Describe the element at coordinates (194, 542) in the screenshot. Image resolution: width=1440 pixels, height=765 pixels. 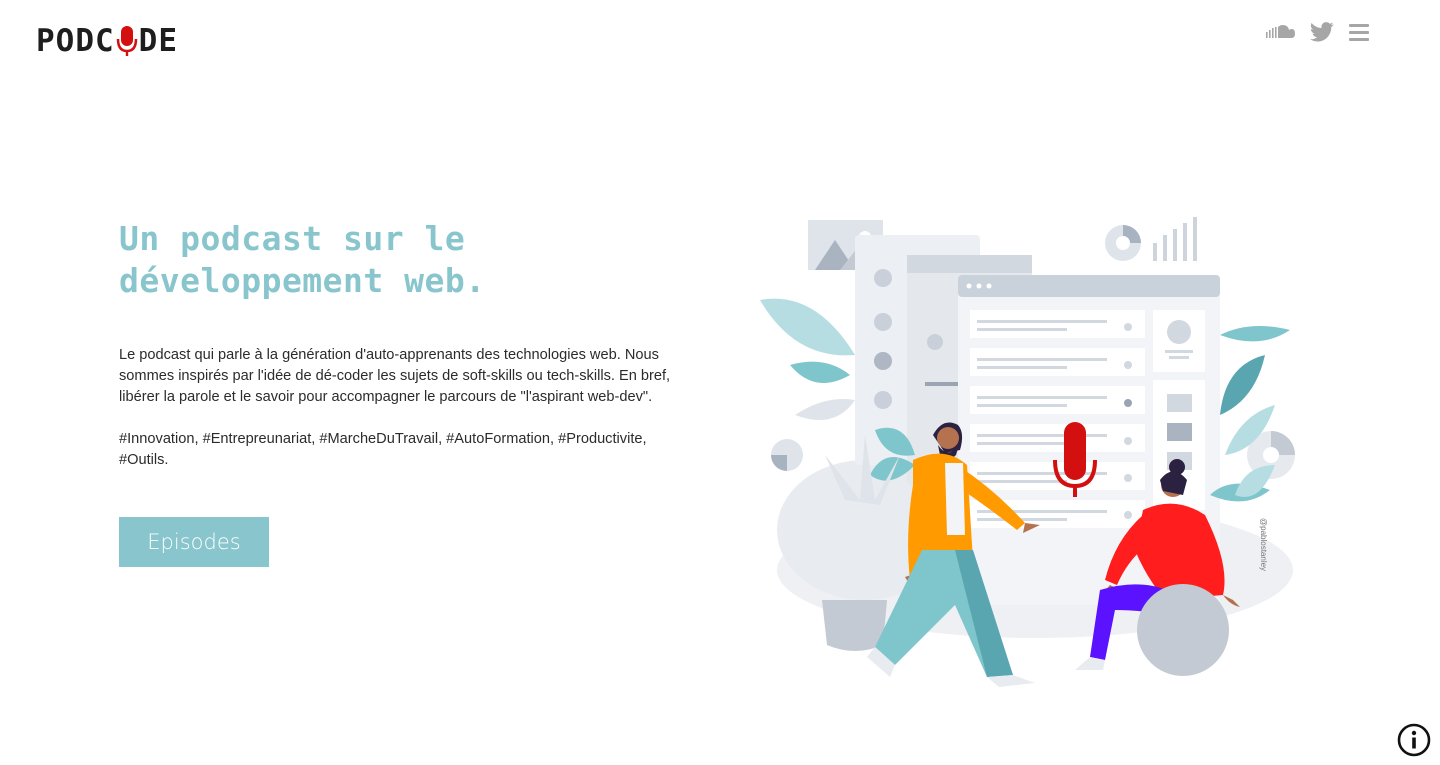
I see `episodes-button: Episodes` at that location.